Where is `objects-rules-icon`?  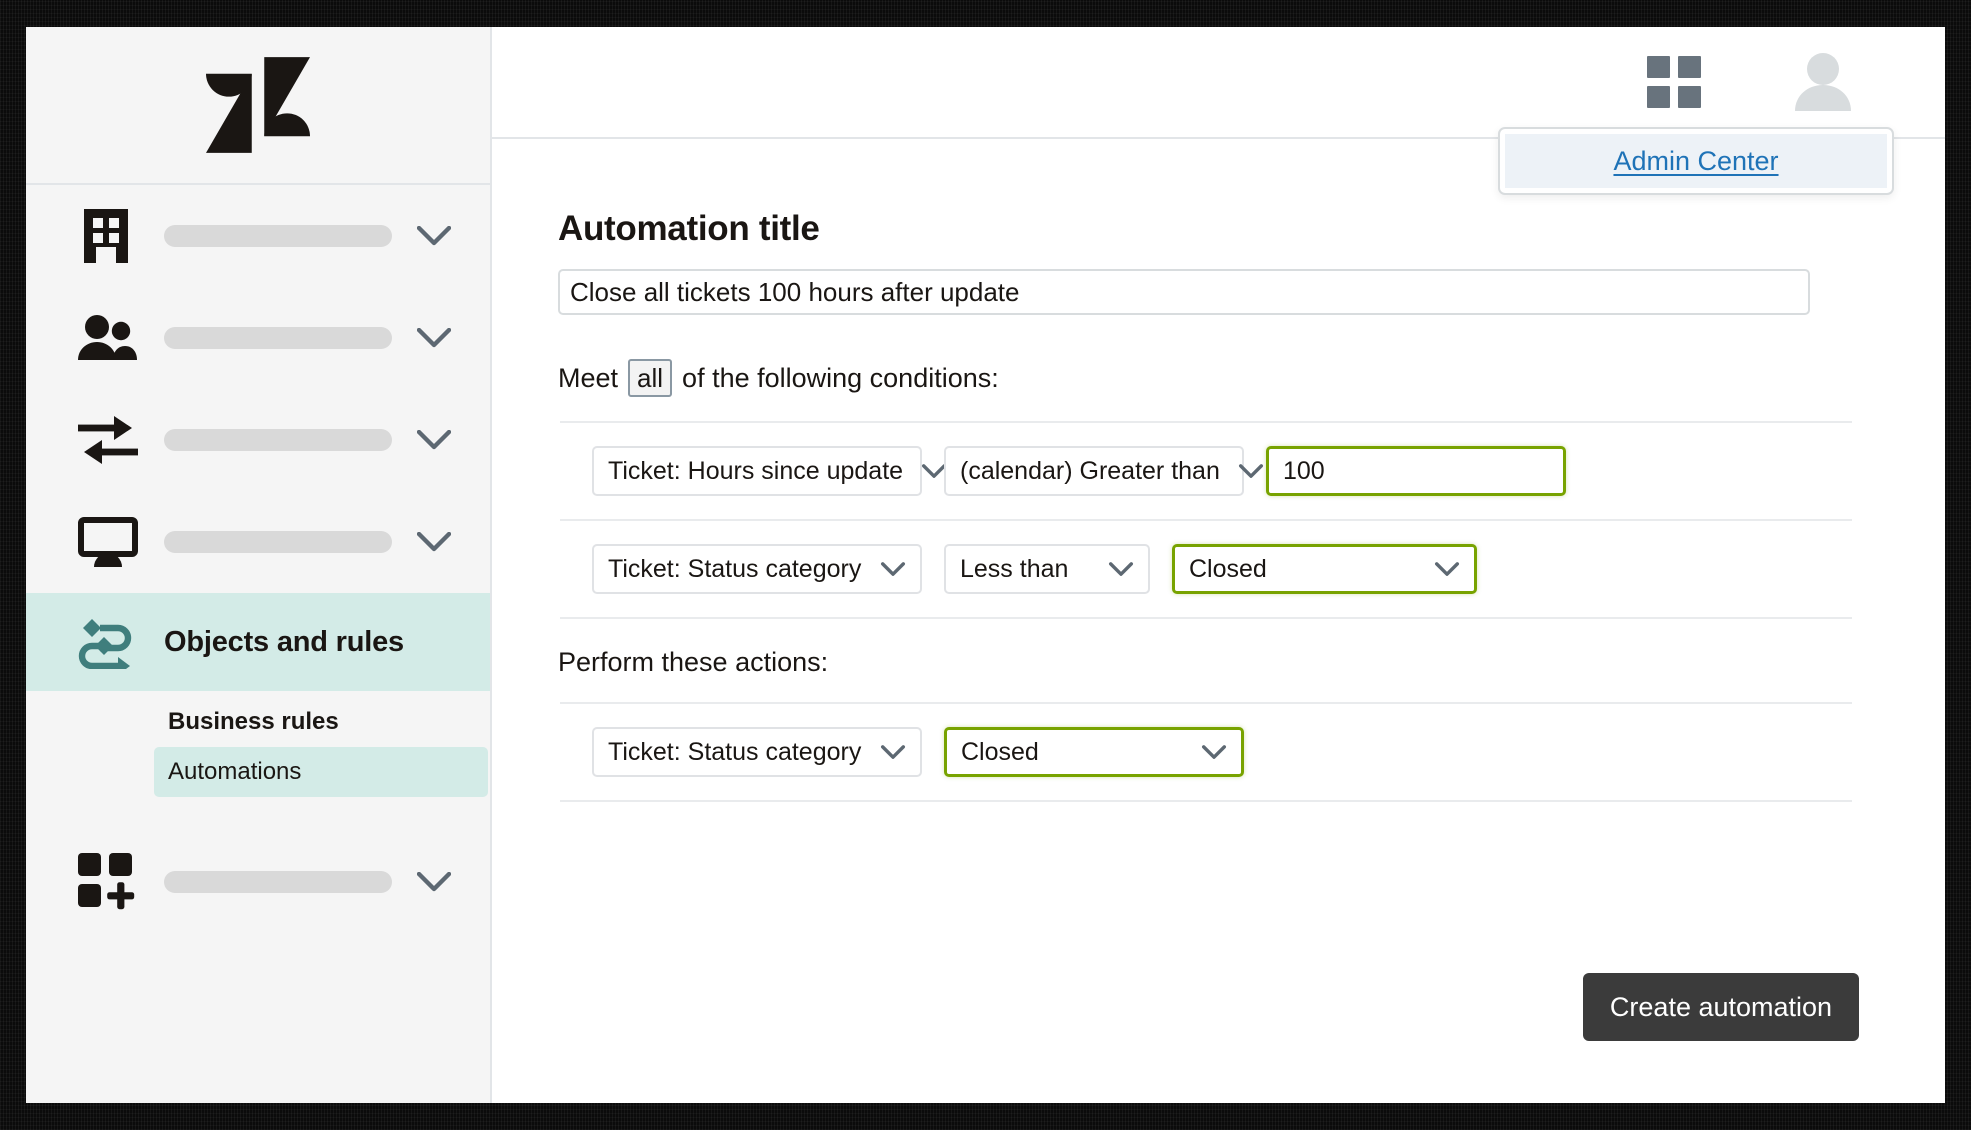 objects-rules-icon is located at coordinates (109, 642).